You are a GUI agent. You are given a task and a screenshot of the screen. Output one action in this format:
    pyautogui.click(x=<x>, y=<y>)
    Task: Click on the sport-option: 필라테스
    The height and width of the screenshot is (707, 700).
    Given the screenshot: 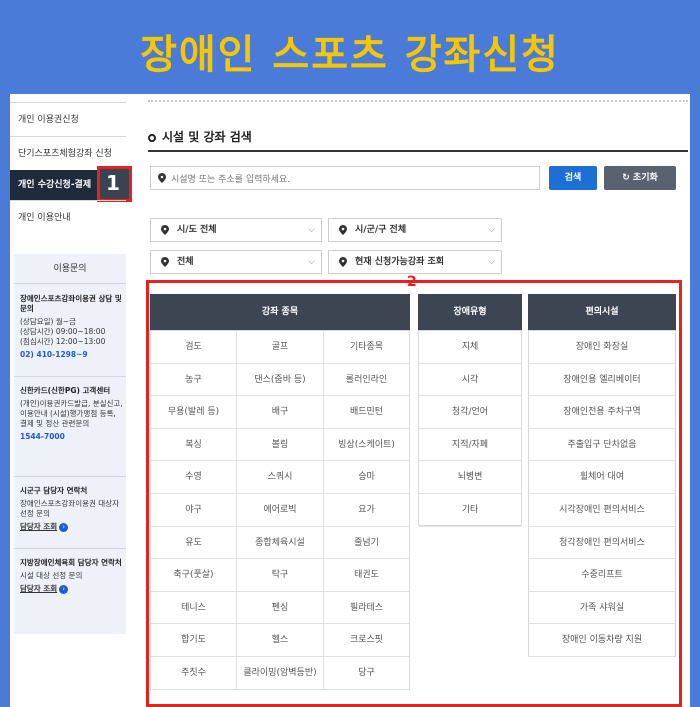 What is the action you would take?
    pyautogui.click(x=366, y=608)
    